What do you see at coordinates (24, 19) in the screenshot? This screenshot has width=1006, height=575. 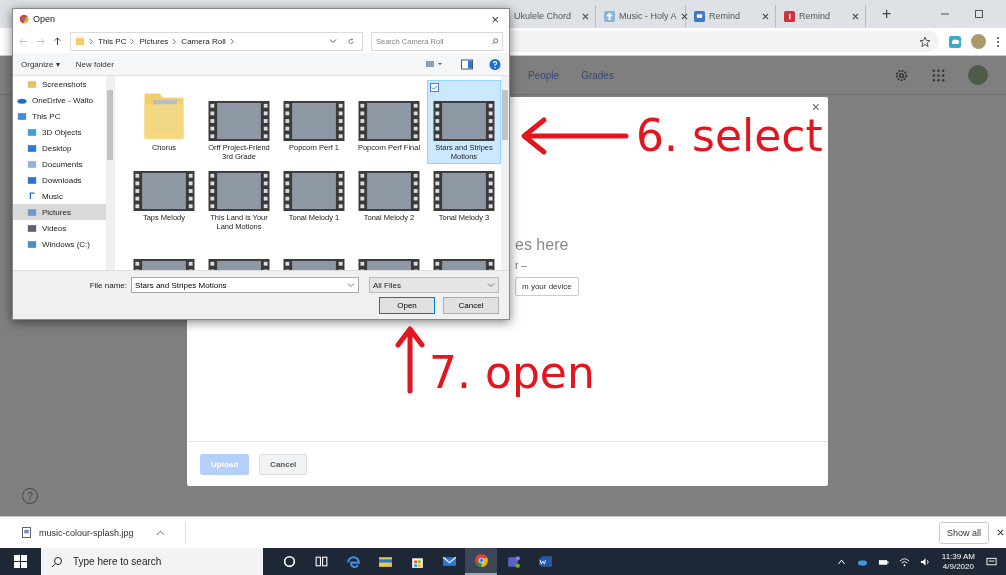 I see `chrome-icon` at bounding box center [24, 19].